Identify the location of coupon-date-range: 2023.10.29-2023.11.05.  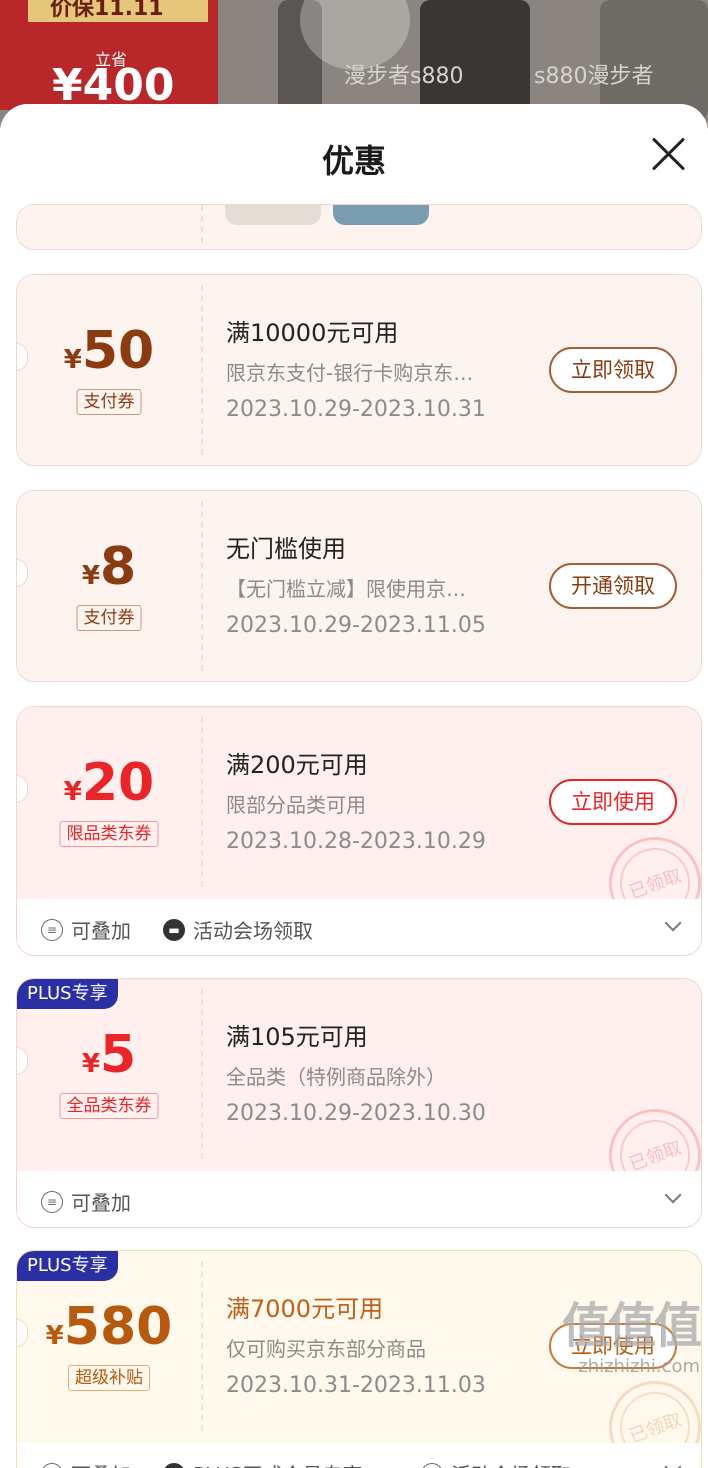
(356, 625).